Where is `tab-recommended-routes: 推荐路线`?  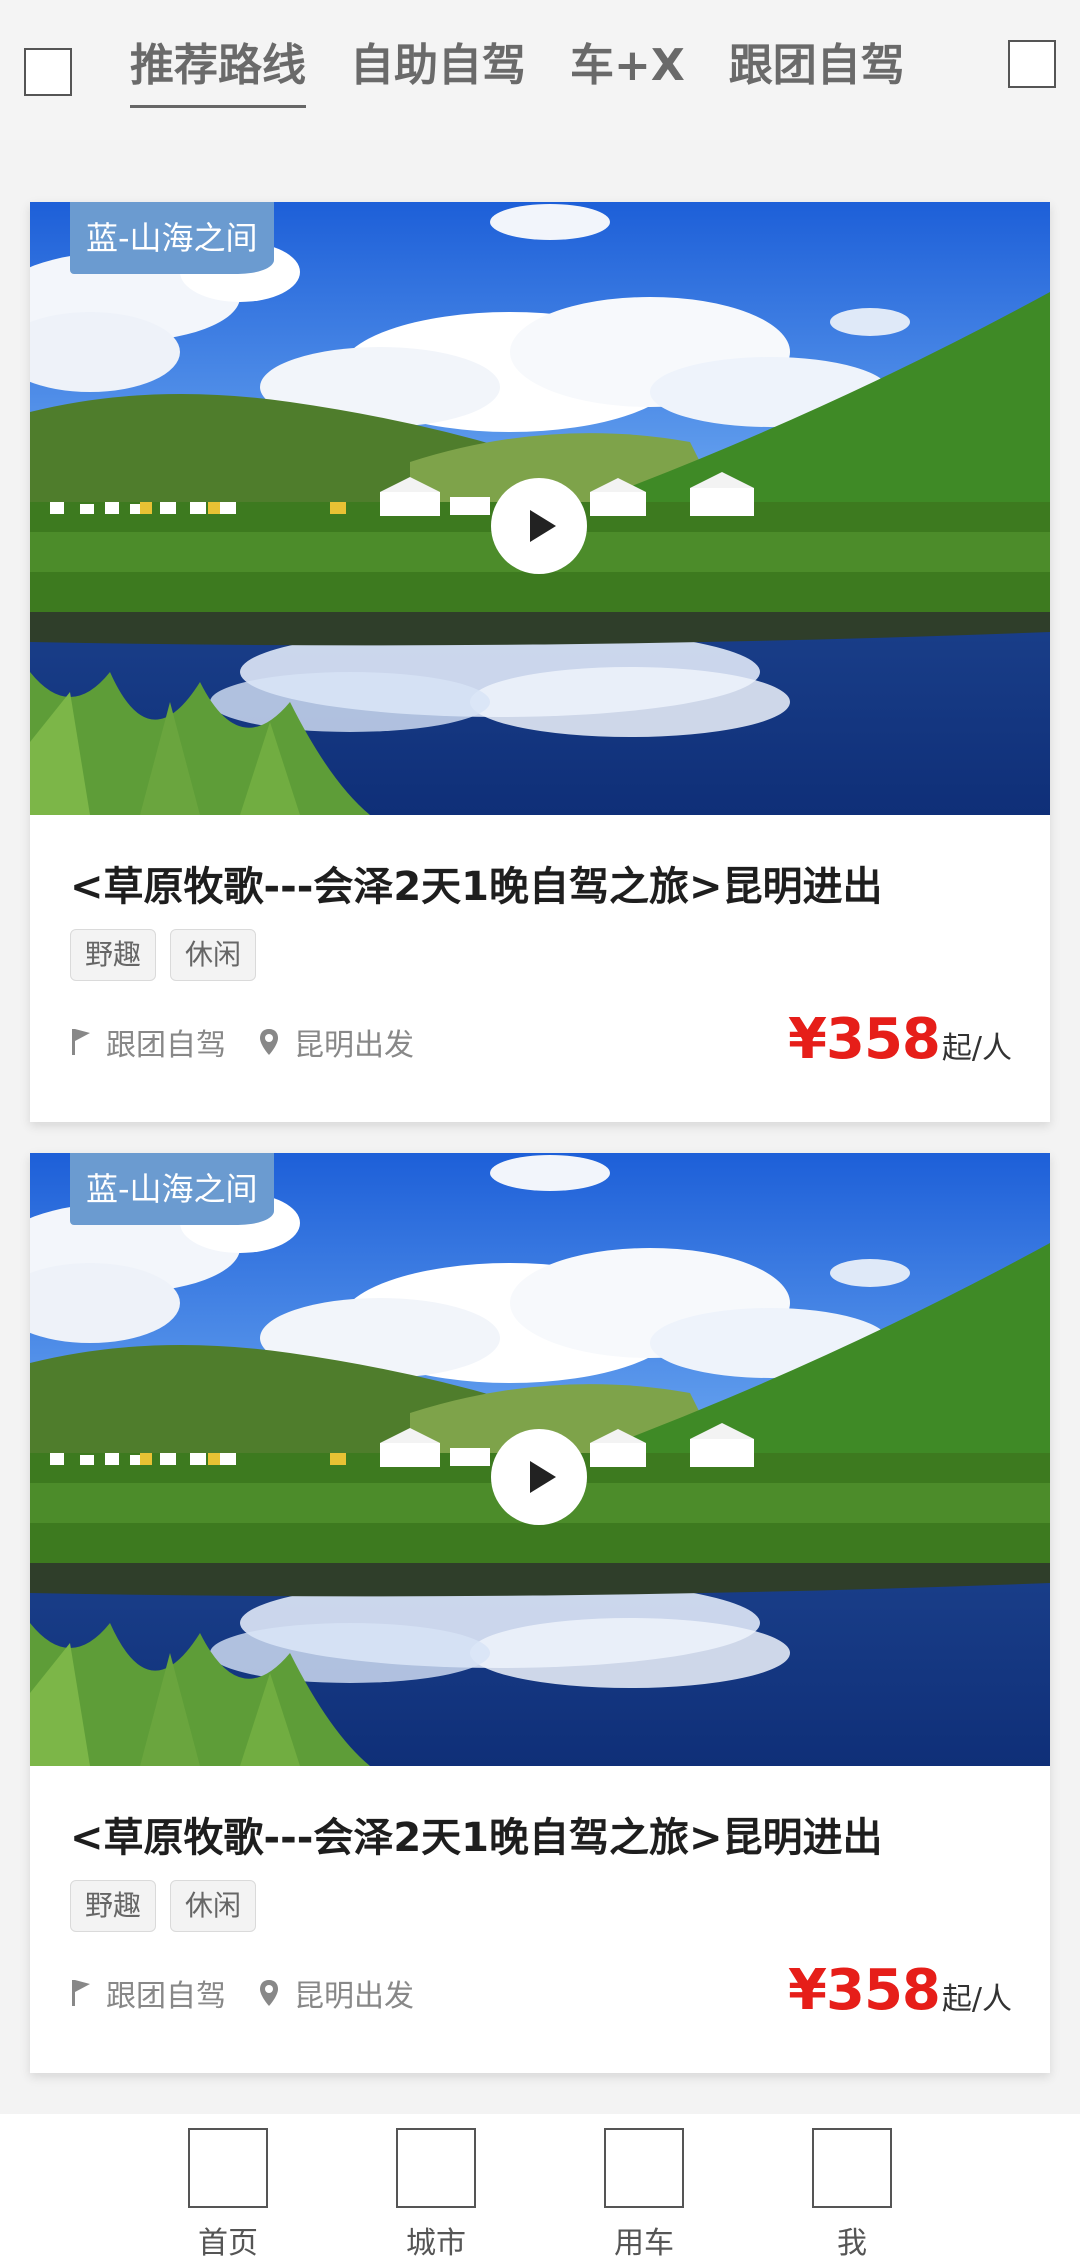 tab-recommended-routes: 推荐路线 is located at coordinates (218, 71).